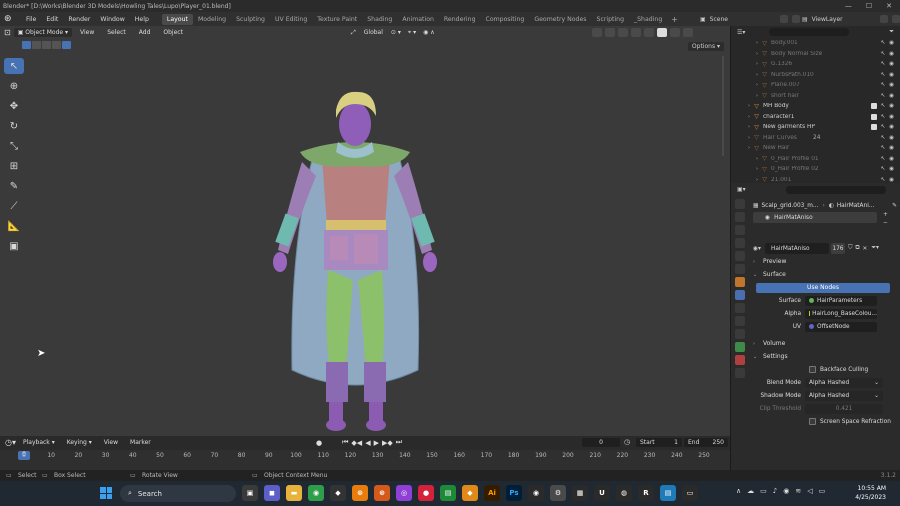  I want to click on scene-selector: ▣ Scene, so click(750, 19).